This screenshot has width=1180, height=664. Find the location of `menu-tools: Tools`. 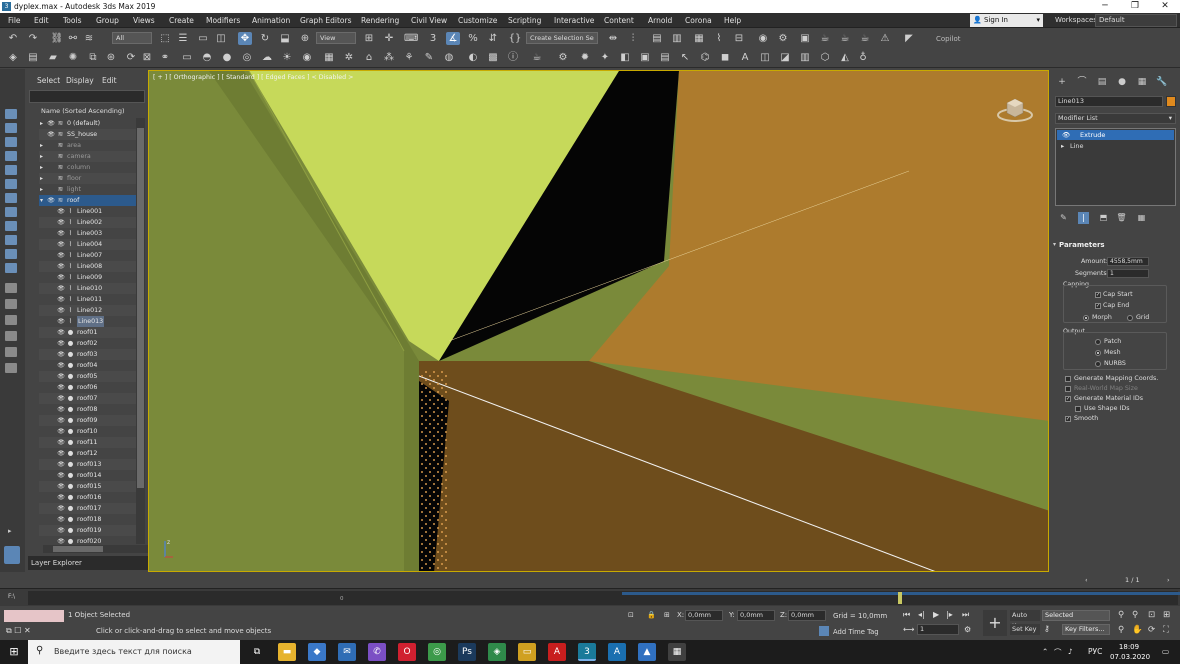

menu-tools: Tools is located at coordinates (72, 20).